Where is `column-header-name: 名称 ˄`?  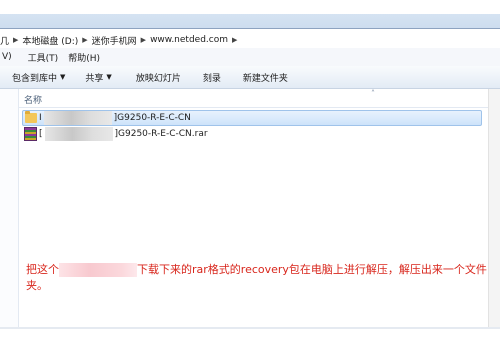 column-header-name: 名称 ˄ is located at coordinates (253, 98).